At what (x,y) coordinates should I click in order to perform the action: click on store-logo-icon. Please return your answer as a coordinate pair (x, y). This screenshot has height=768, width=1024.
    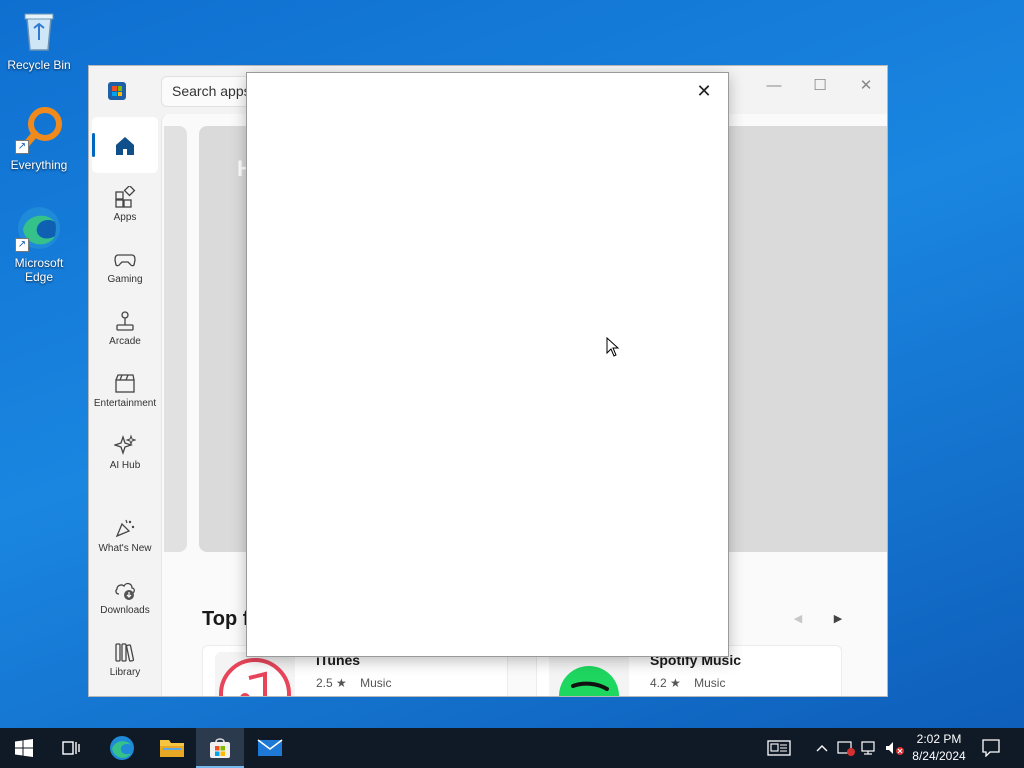
    Looking at the image, I should click on (117, 91).